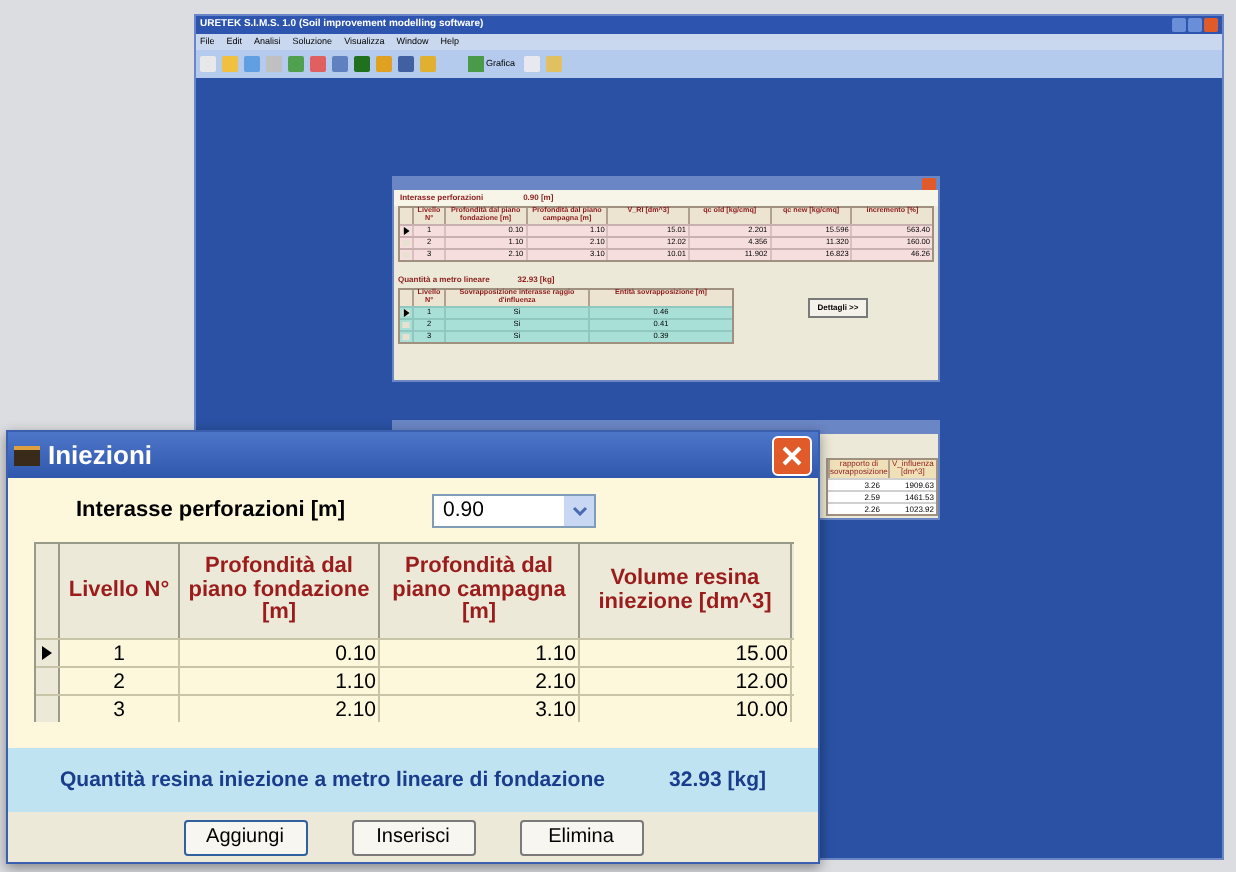  What do you see at coordinates (27, 455) in the screenshot?
I see `app-icon` at bounding box center [27, 455].